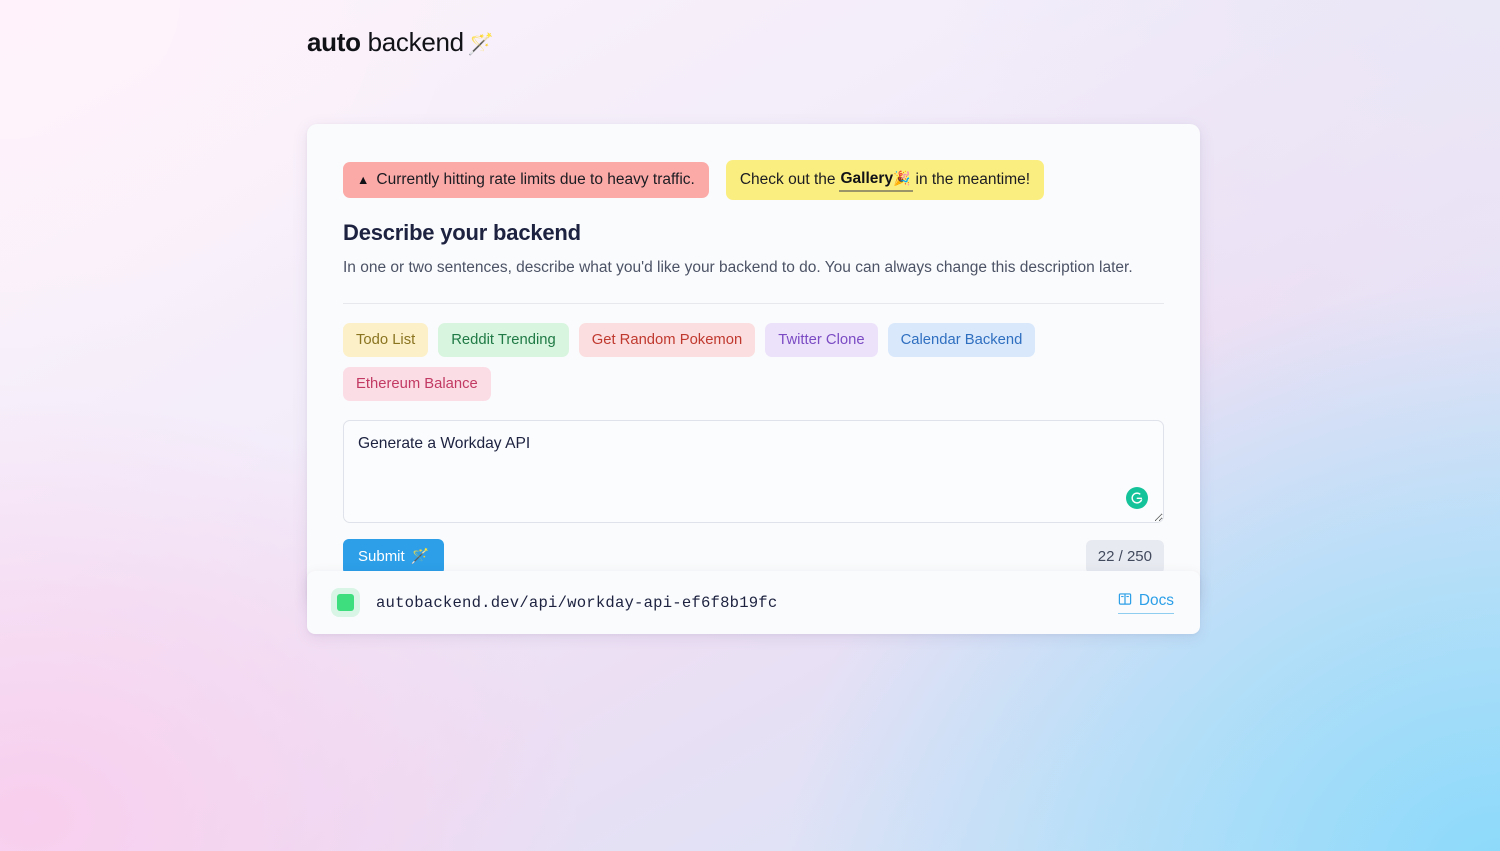  I want to click on prompt-field-wrapper, so click(753, 471).